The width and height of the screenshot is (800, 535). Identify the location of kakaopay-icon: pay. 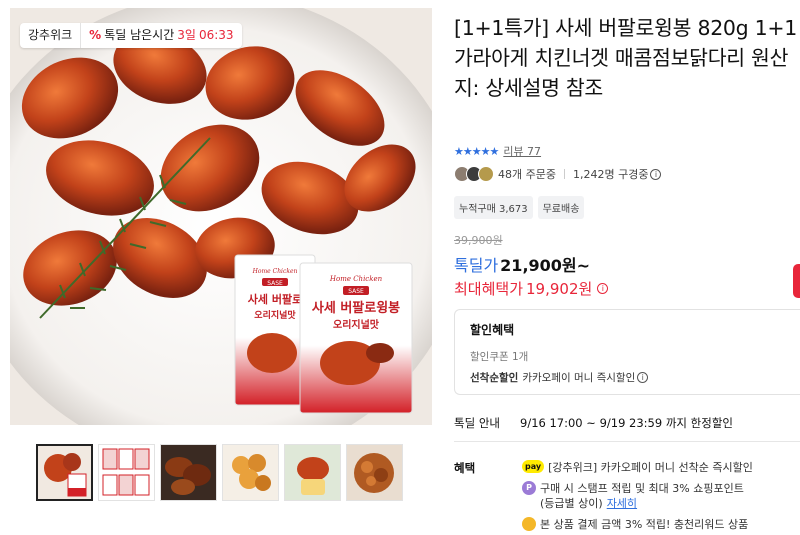
(533, 466).